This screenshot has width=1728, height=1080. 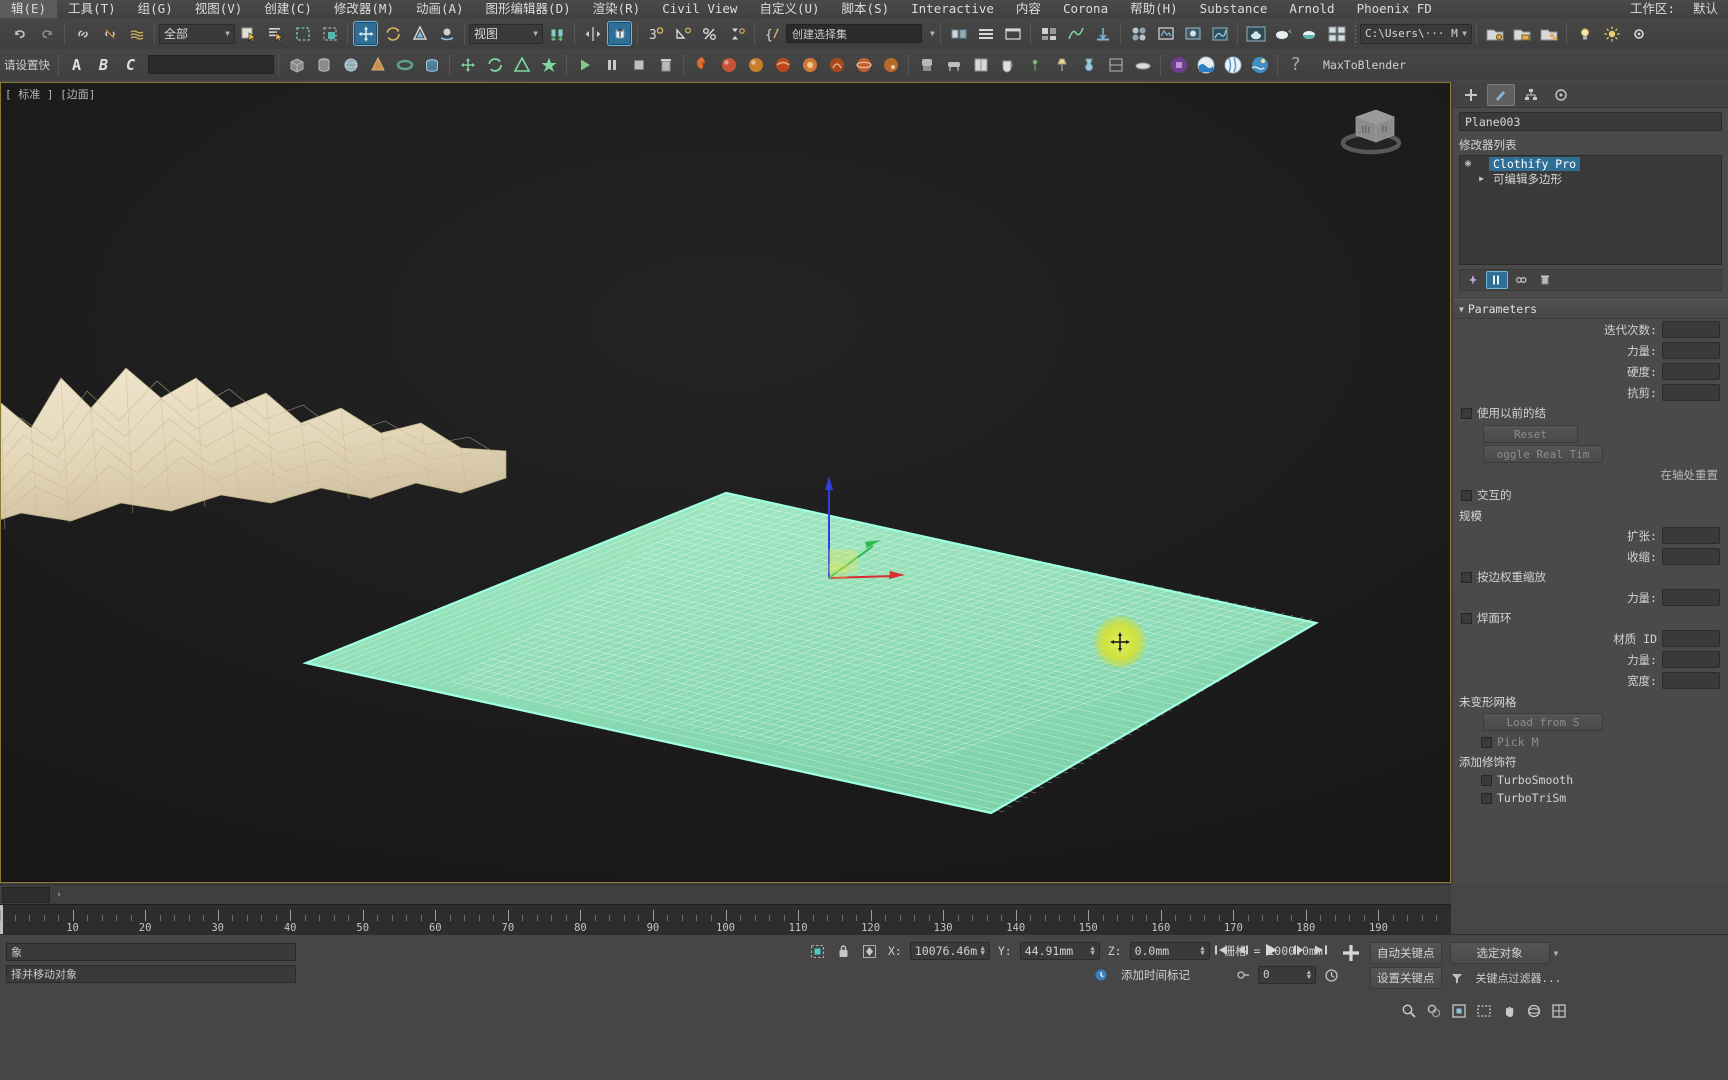 I want to click on menu-item-arnold: Arnold, so click(x=1311, y=9).